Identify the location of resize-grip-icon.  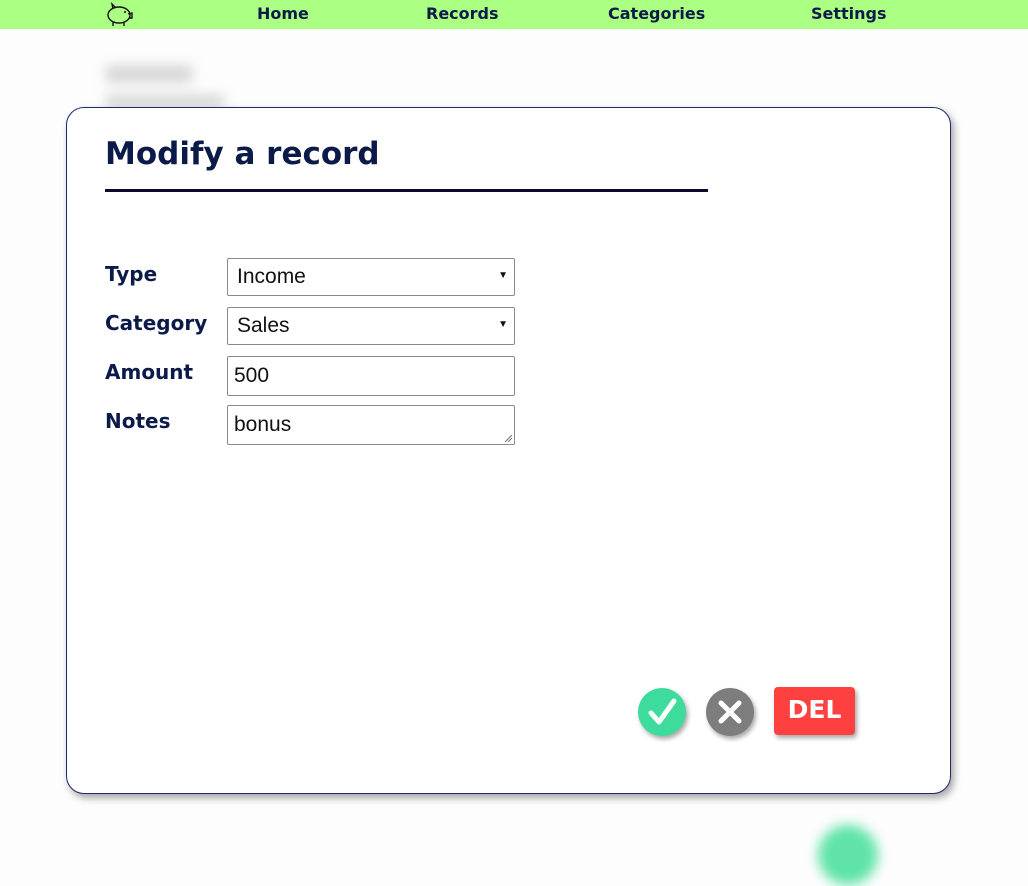
(508, 438).